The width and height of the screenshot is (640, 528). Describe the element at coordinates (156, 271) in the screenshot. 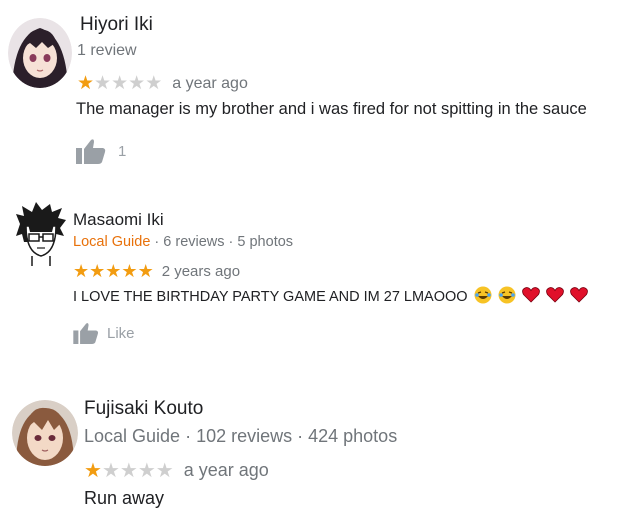

I see `rating-row: ★ ★ ★ ★ ★ 2 years ago` at that location.